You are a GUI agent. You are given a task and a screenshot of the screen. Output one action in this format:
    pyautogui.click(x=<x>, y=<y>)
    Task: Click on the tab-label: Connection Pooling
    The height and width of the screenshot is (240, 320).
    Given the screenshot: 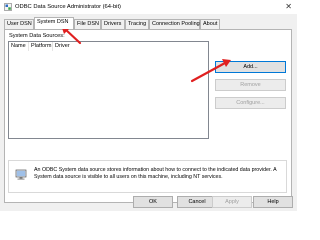 What is the action you would take?
    pyautogui.click(x=176, y=24)
    